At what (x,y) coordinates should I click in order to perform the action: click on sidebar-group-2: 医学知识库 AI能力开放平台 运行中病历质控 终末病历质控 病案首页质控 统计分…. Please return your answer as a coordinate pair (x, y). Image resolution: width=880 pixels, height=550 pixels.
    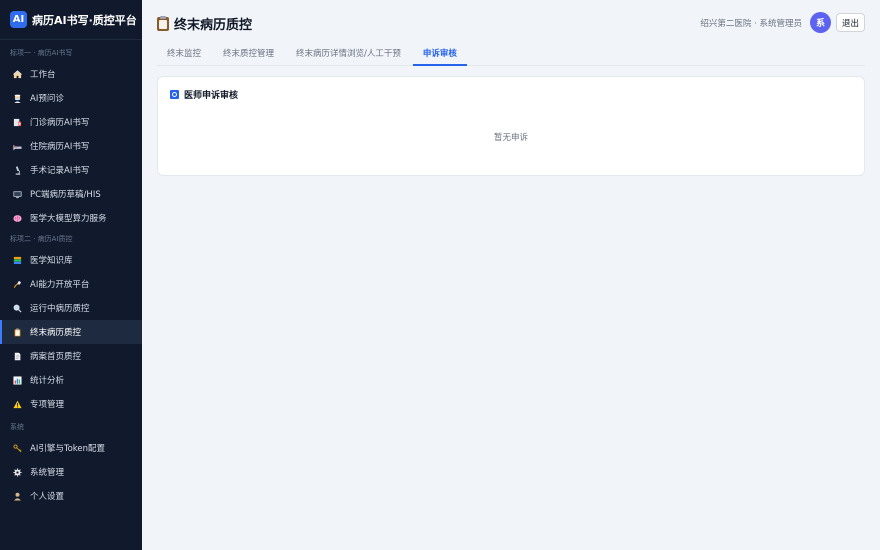
    Looking at the image, I should click on (71, 332).